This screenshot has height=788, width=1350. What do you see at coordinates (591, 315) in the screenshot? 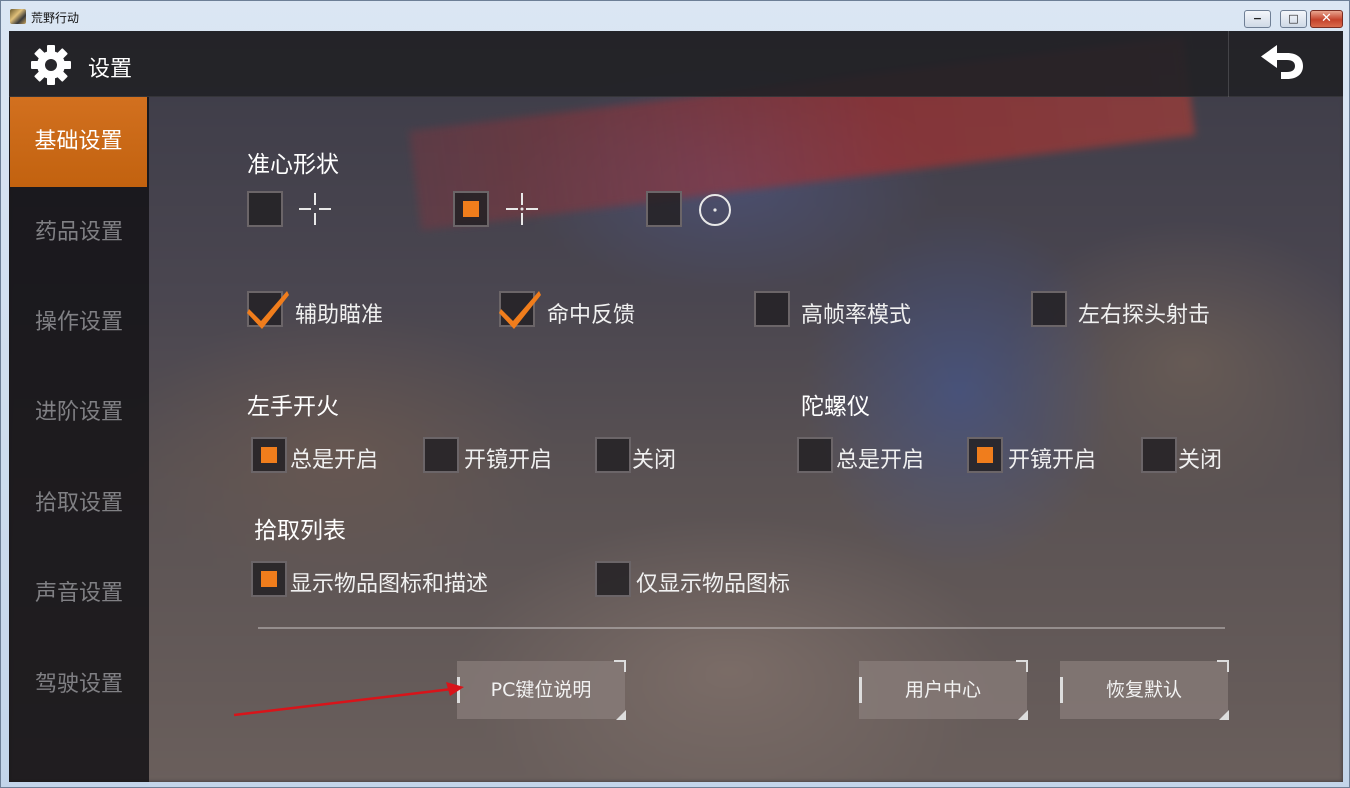
I see `hit-feedback-label: 命中反馈` at bounding box center [591, 315].